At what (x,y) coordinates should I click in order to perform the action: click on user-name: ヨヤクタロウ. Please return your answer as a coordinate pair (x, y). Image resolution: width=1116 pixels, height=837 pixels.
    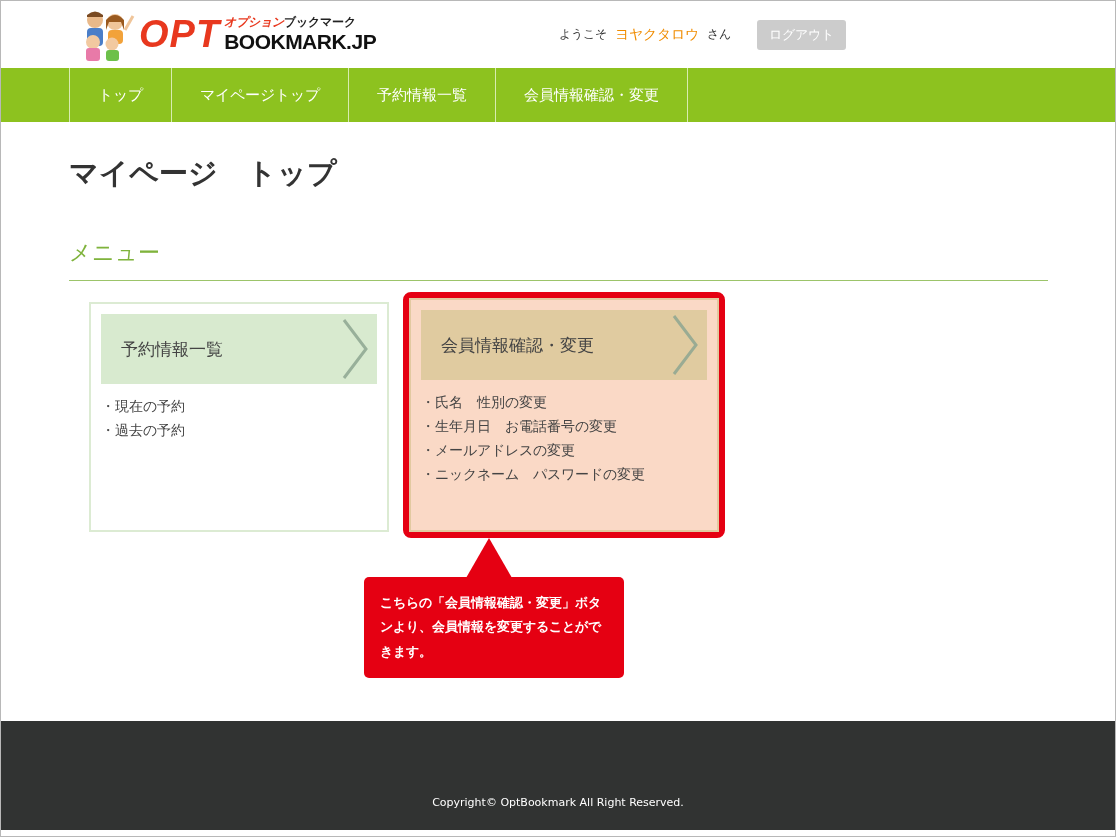
    Looking at the image, I should click on (657, 34).